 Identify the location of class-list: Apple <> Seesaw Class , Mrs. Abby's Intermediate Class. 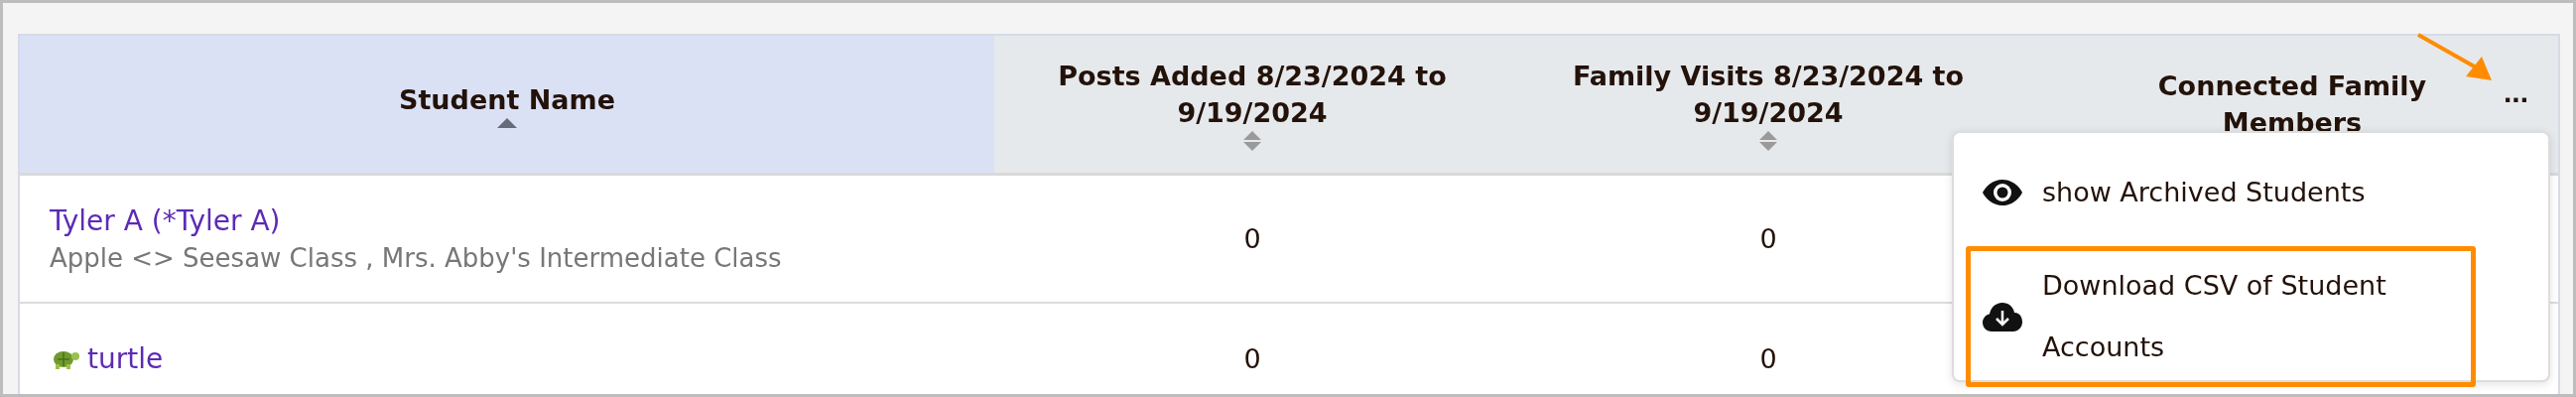
(522, 258).